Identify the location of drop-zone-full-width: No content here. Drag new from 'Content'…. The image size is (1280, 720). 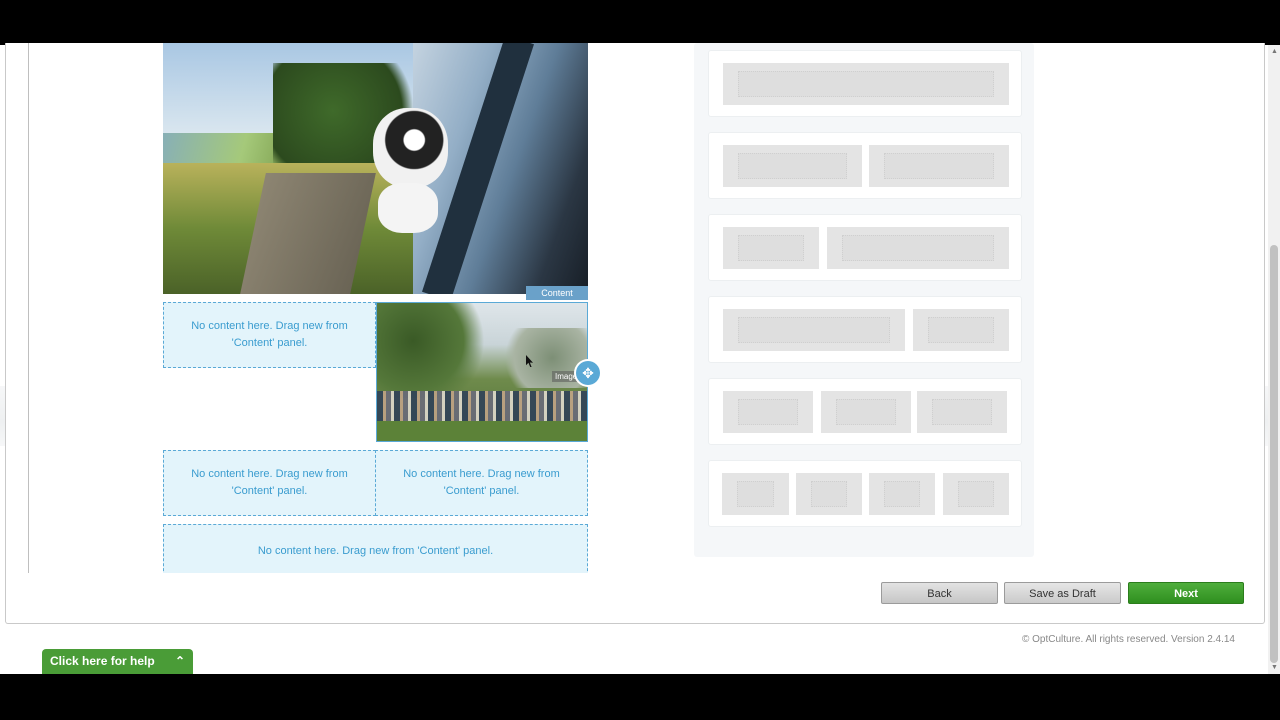
(375, 548).